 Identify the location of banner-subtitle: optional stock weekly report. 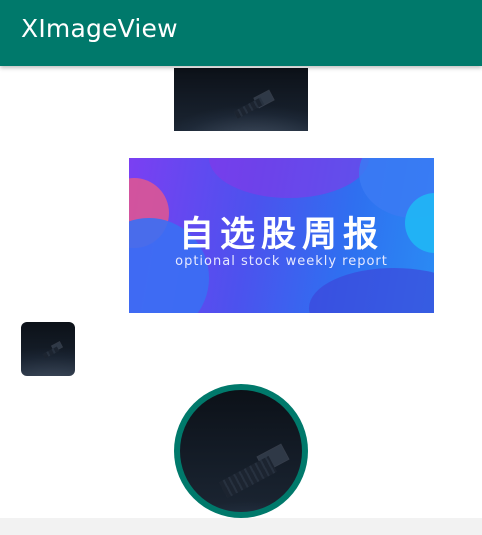
(281, 261).